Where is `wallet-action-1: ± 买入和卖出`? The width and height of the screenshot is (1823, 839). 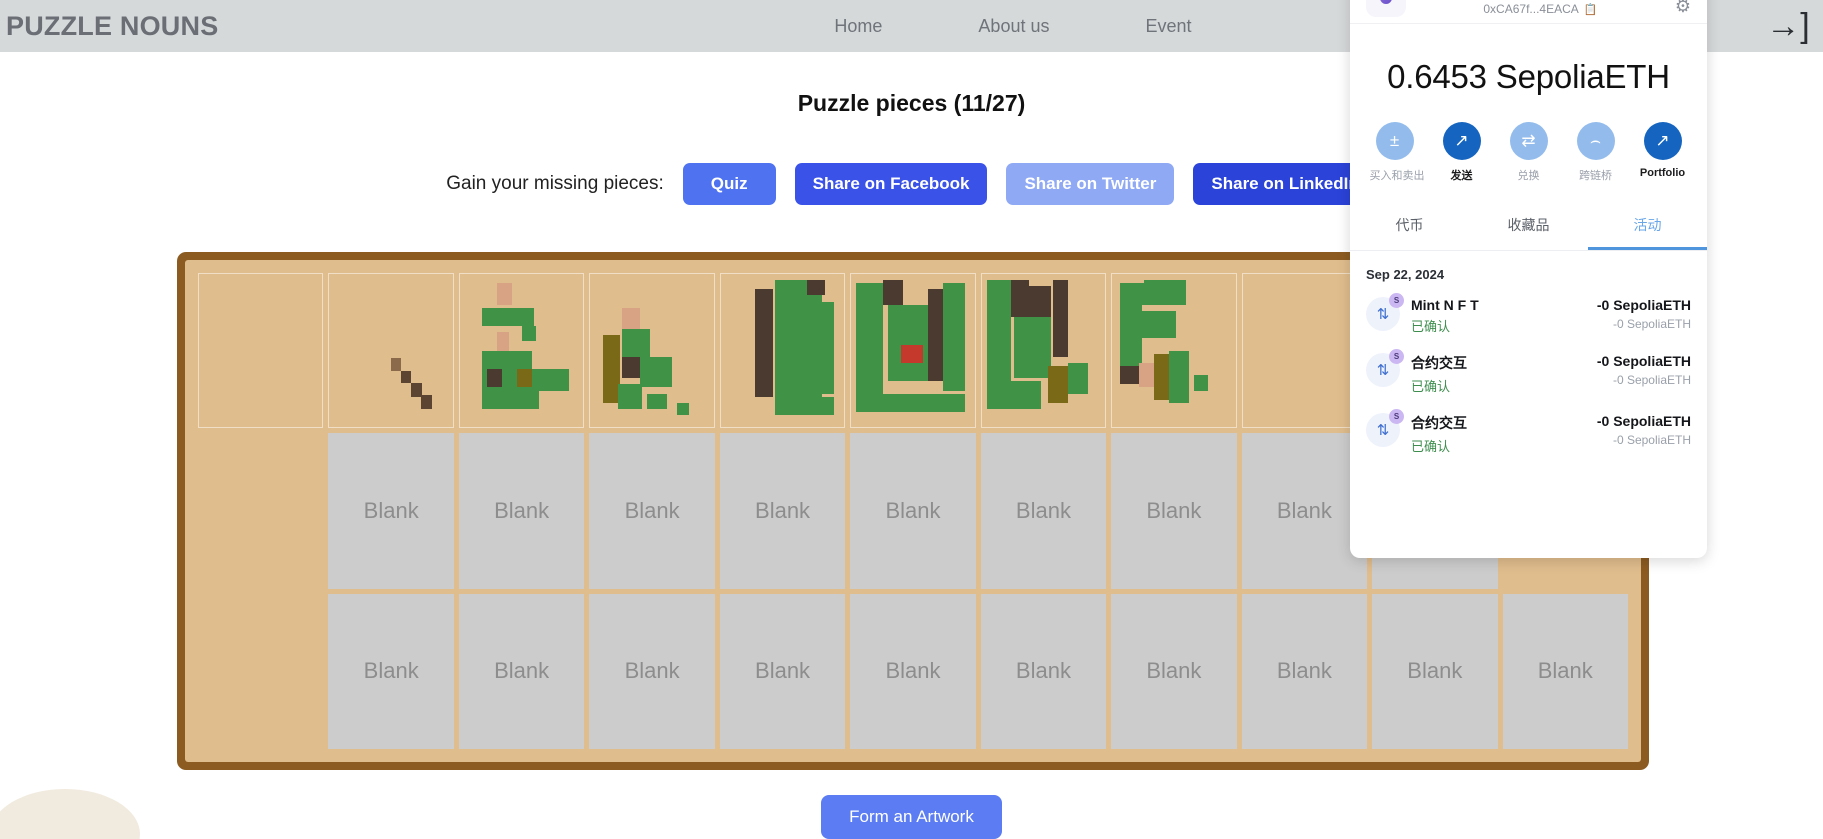
wallet-action-1: ± 买入和卖出 is located at coordinates (1397, 152).